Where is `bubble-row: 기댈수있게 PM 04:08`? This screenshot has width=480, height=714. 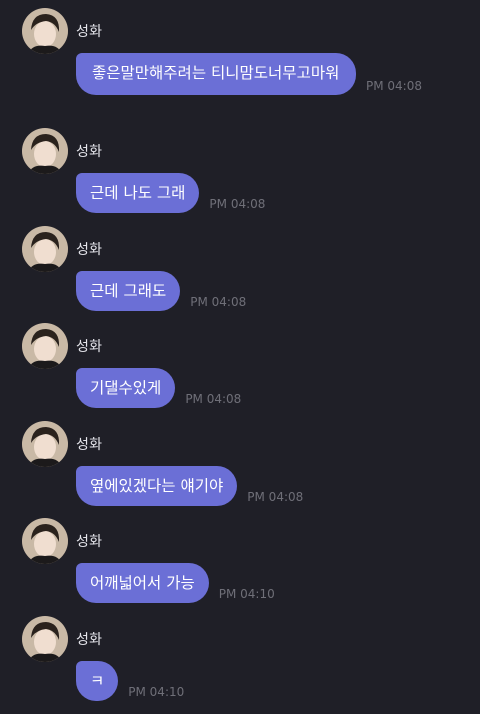 bubble-row: 기댈수있게 PM 04:08 is located at coordinates (158, 388).